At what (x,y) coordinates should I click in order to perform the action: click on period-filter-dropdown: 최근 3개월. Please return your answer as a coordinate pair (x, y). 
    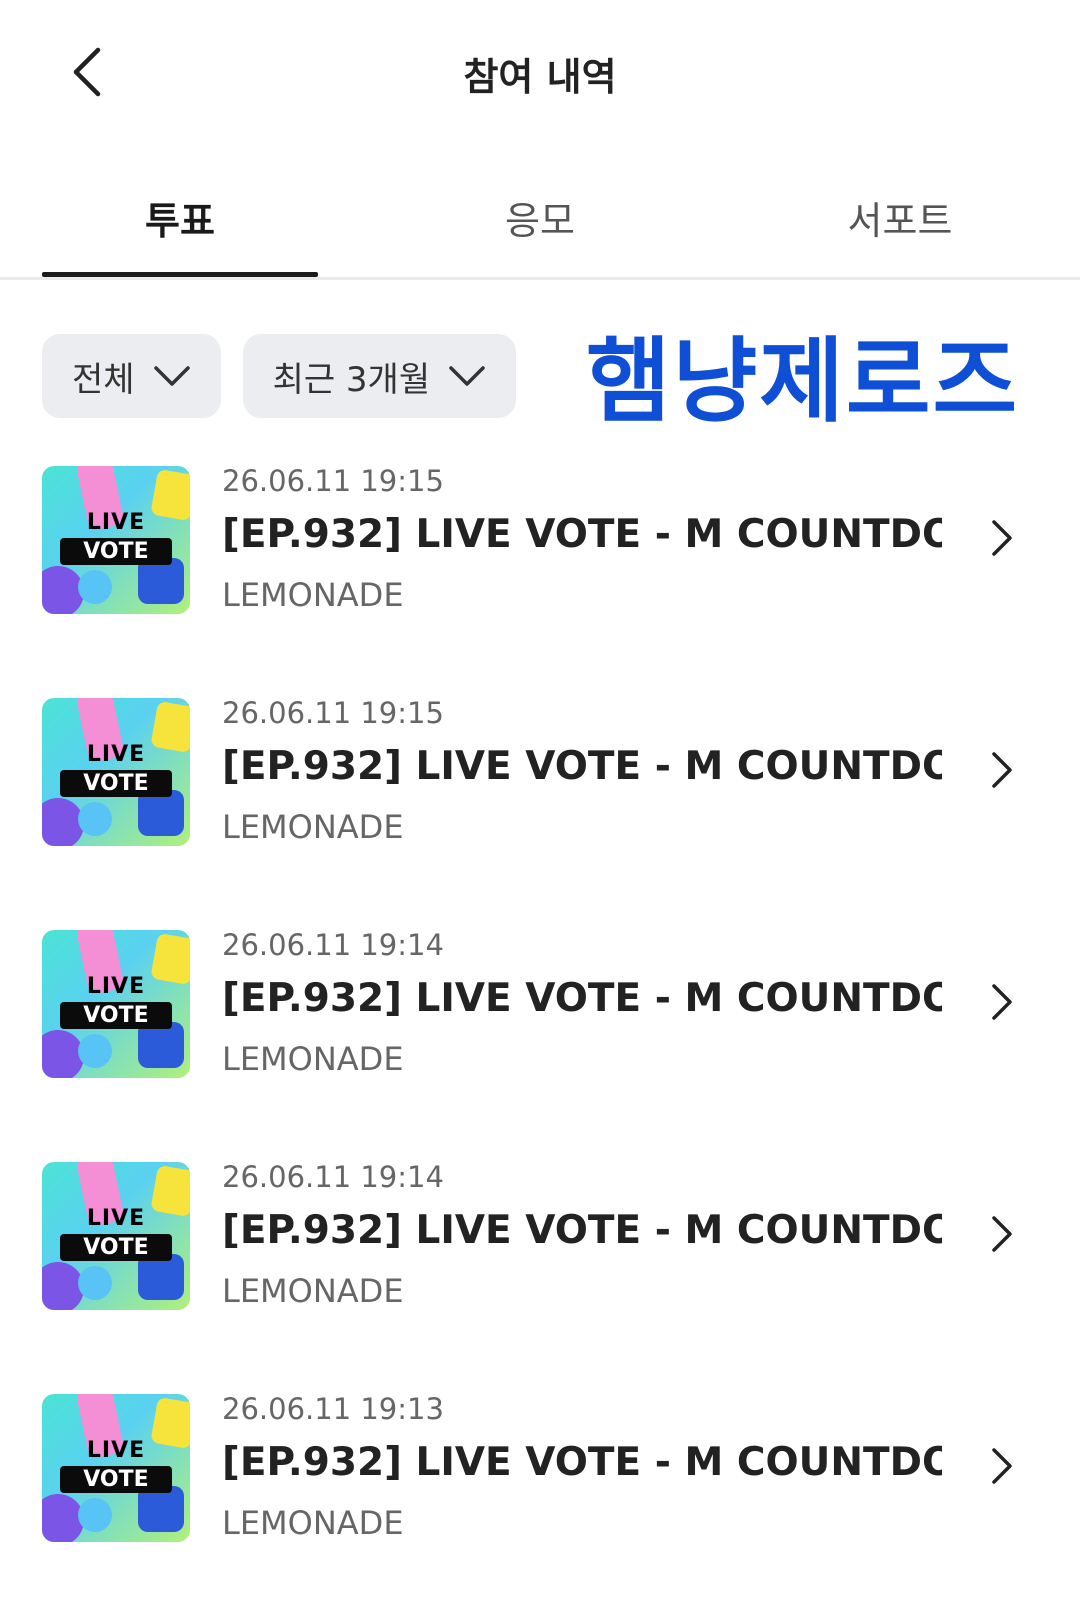
    Looking at the image, I should click on (379, 376).